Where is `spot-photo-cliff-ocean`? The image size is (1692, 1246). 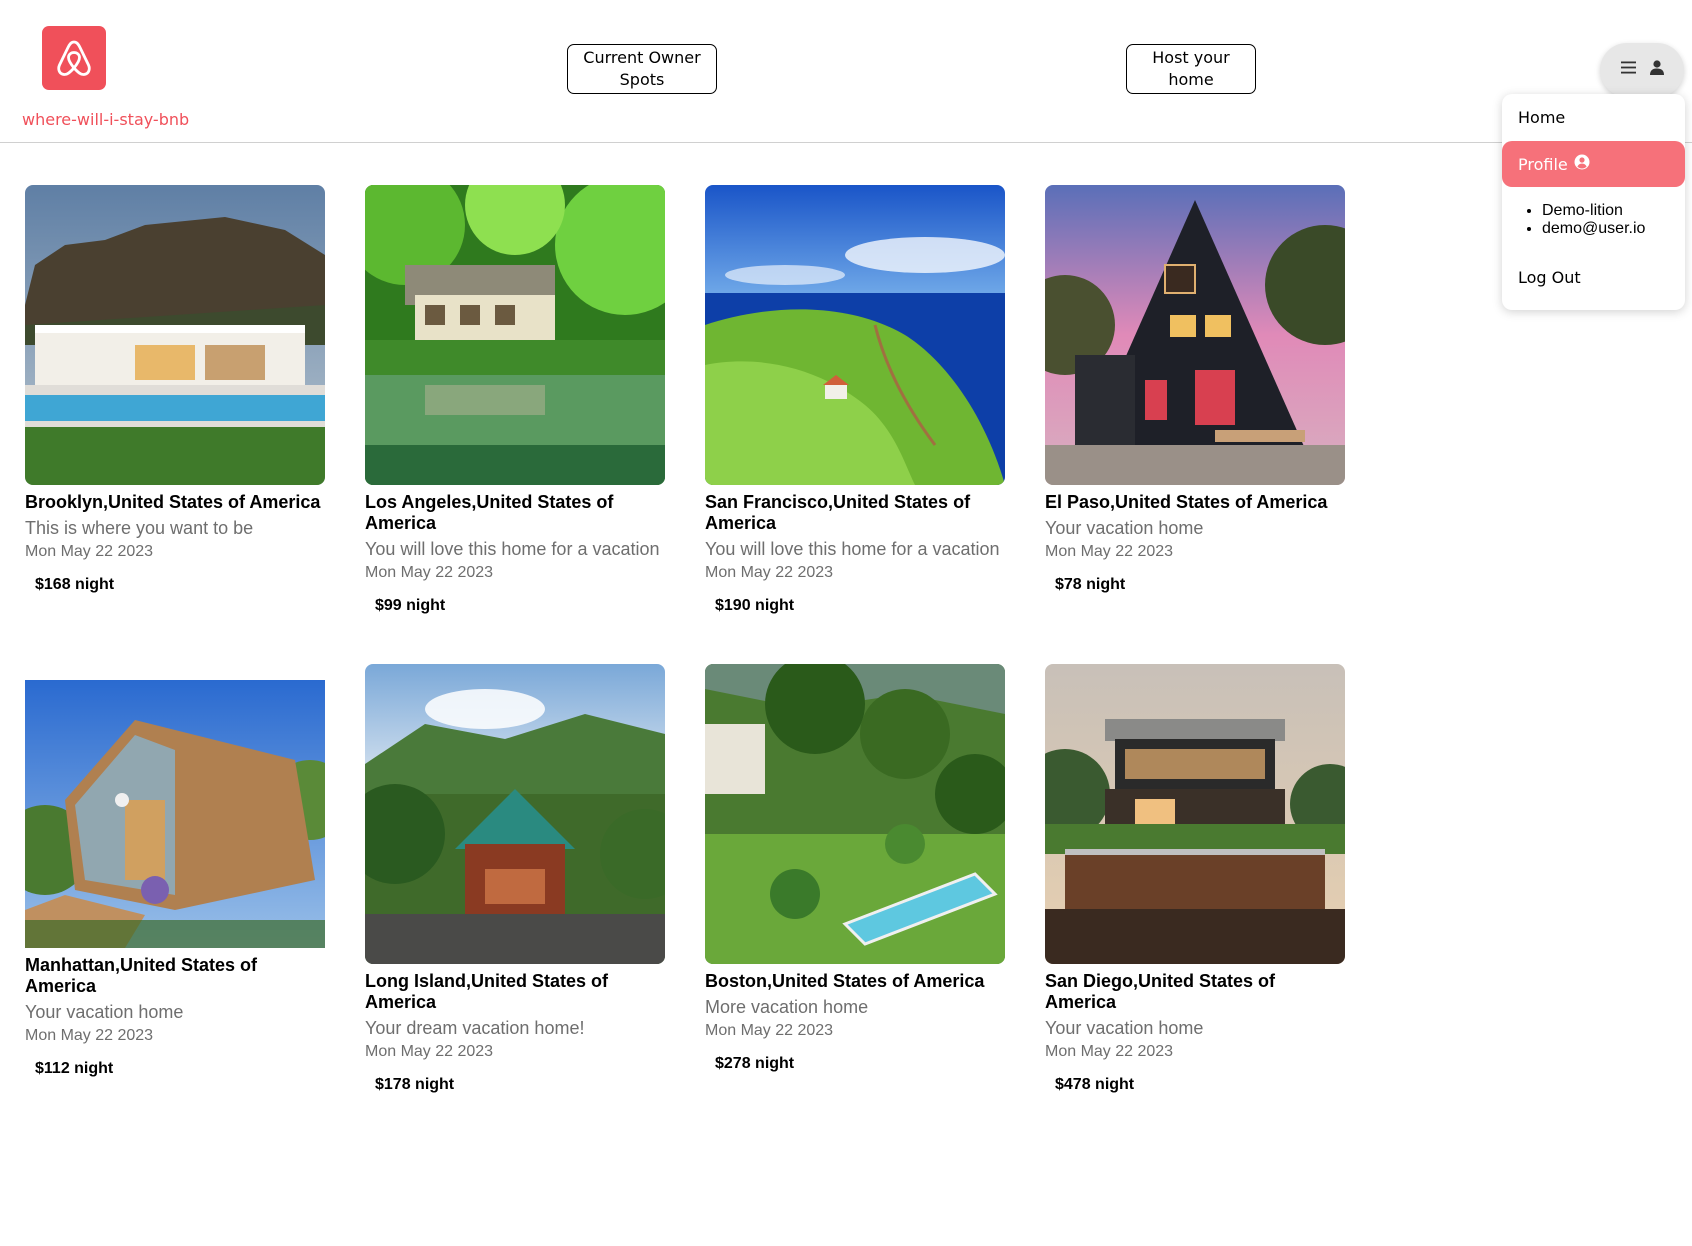 spot-photo-cliff-ocean is located at coordinates (855, 335).